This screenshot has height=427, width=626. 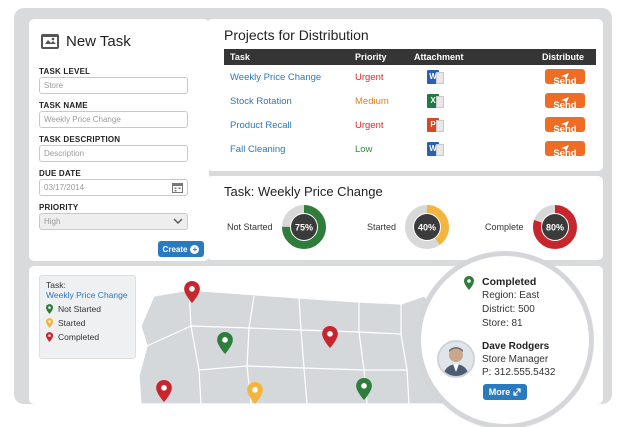 I want to click on new-task-header: New Task, so click(x=85, y=41).